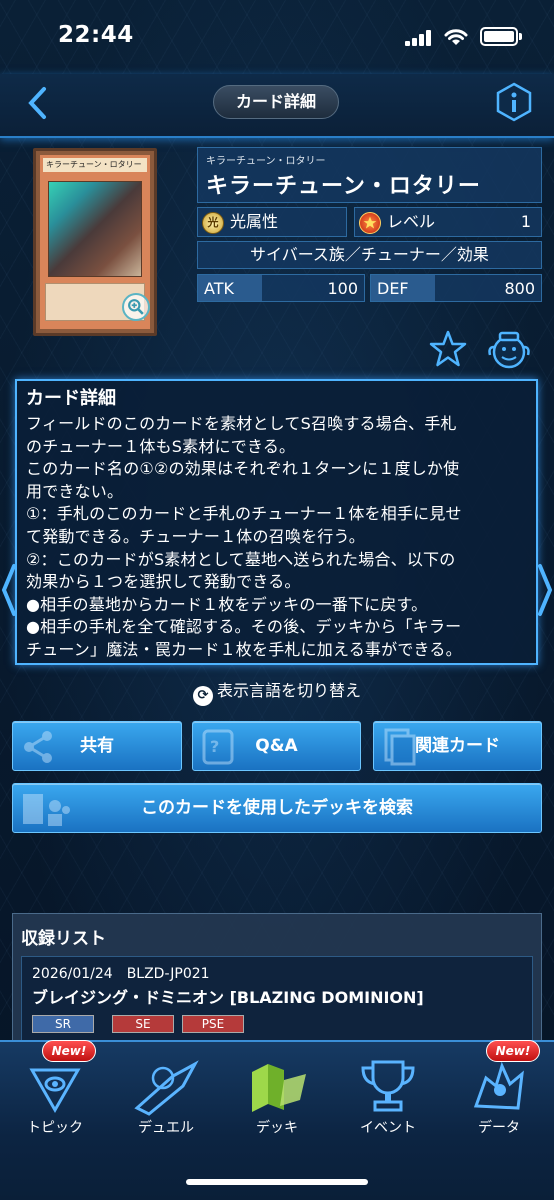 The height and width of the screenshot is (1200, 554). What do you see at coordinates (498, 1085) in the screenshot?
I see `data-icon` at bounding box center [498, 1085].